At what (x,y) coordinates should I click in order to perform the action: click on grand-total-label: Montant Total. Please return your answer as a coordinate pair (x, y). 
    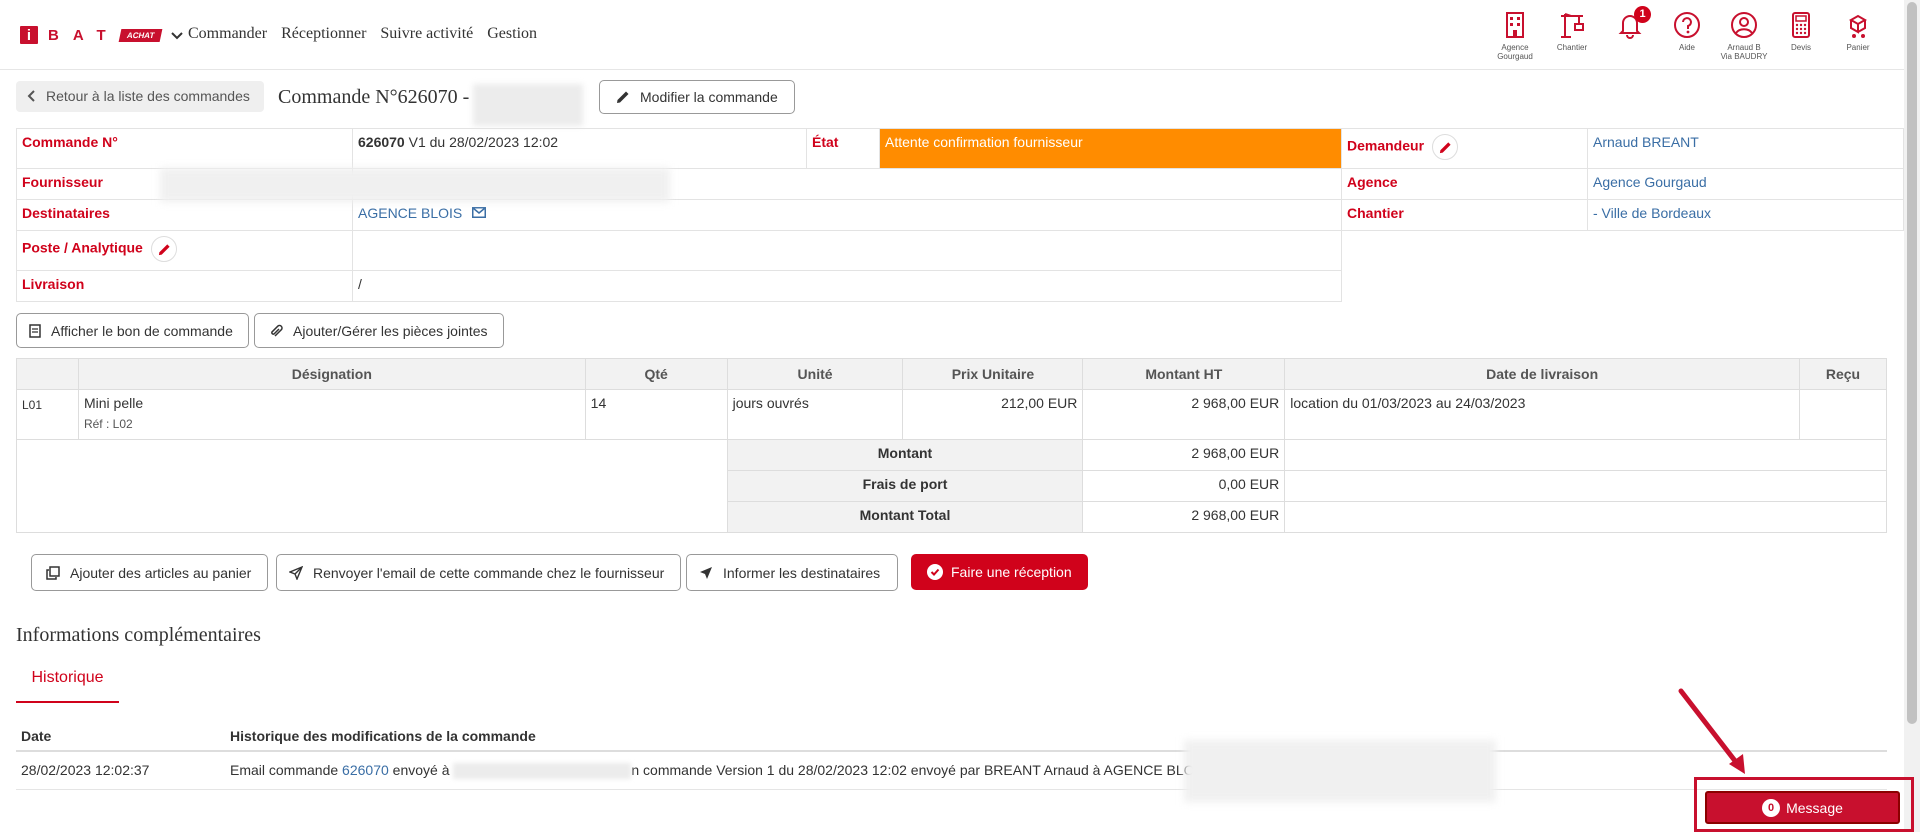
    Looking at the image, I should click on (905, 517).